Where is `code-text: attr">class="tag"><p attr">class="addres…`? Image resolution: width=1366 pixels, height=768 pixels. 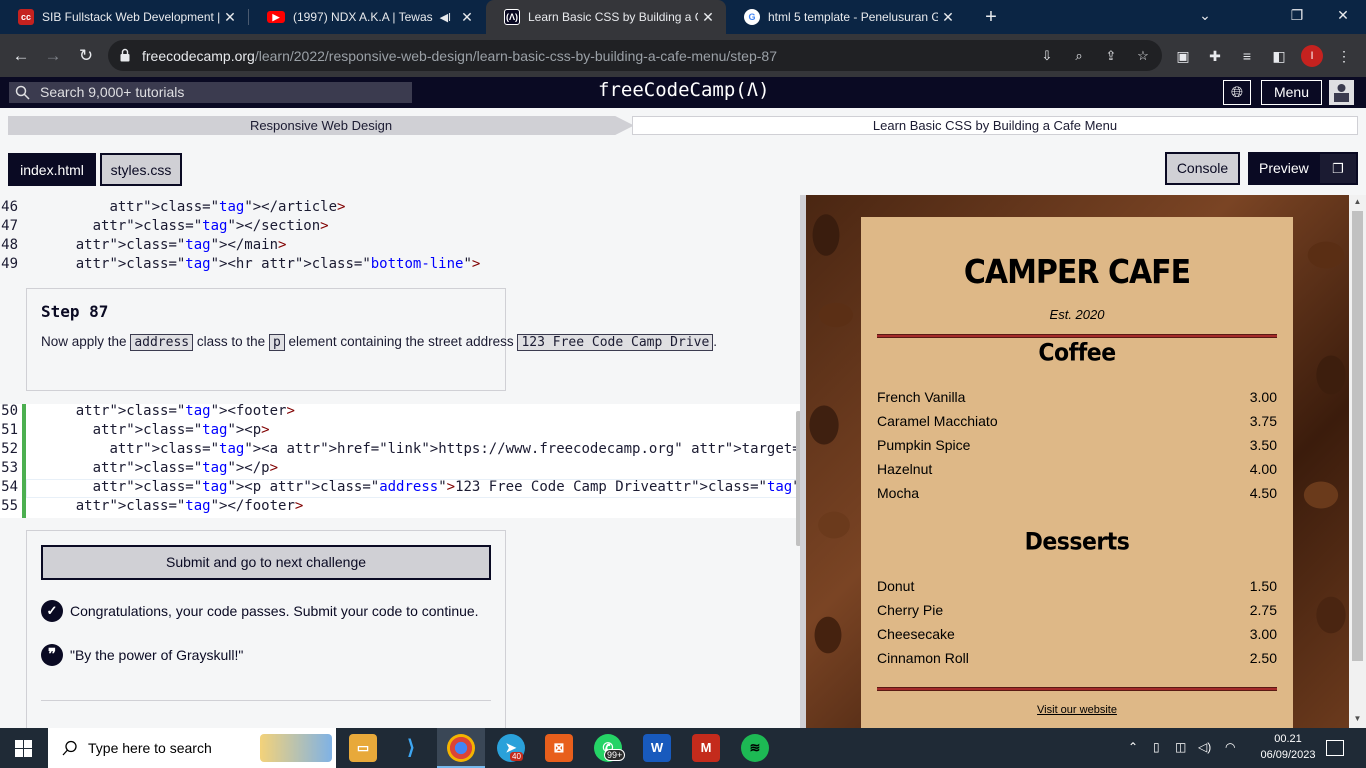 code-text: attr">class="tag"><p attr">class="addres… is located at coordinates (421, 487).